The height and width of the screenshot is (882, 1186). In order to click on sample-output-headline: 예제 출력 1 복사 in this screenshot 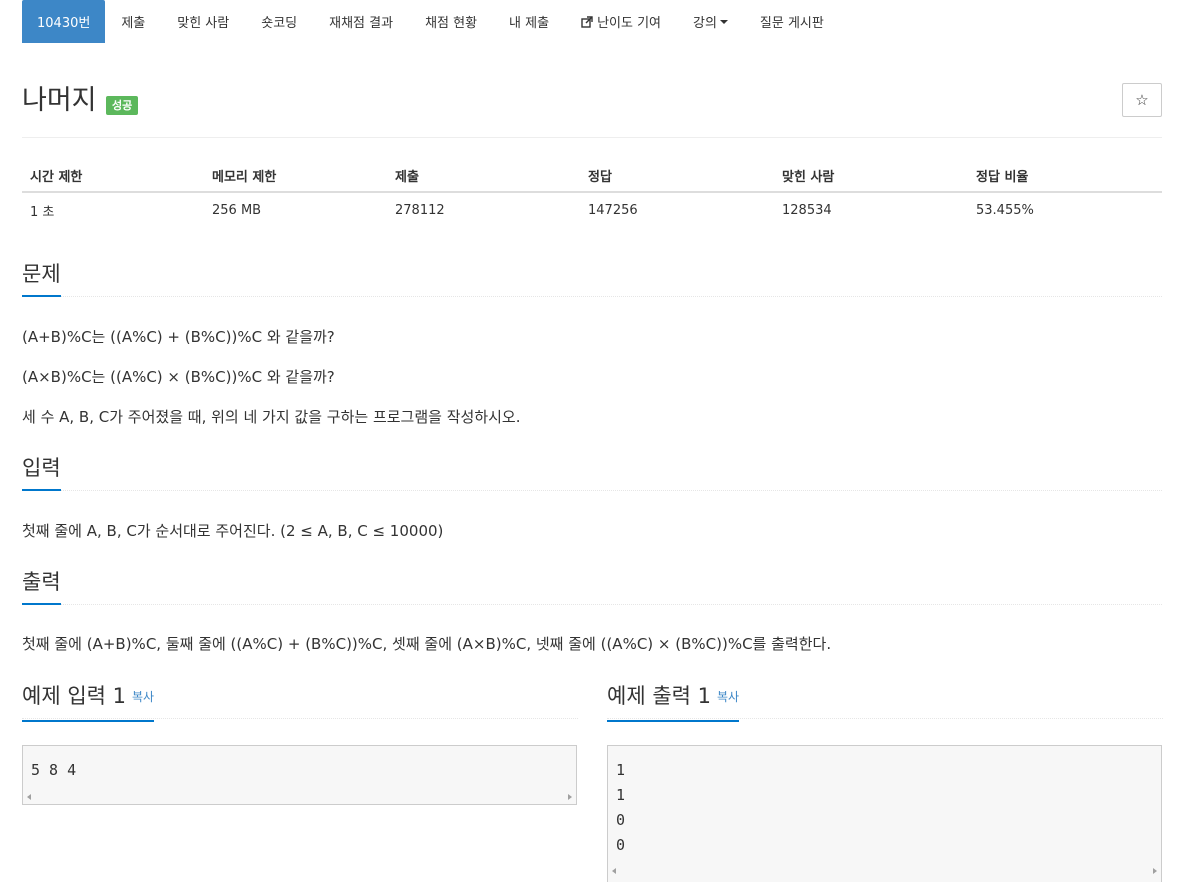, I will do `click(885, 701)`.